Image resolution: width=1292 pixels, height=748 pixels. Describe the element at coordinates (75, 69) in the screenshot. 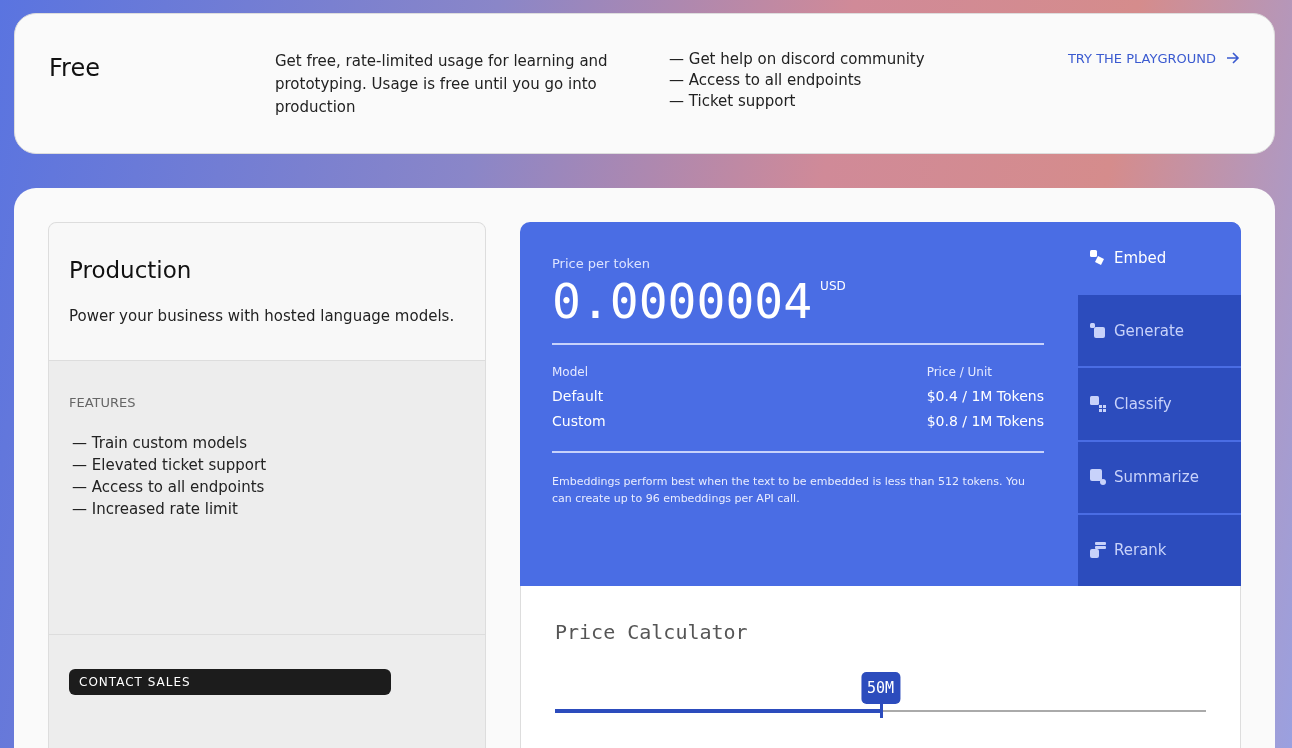

I see `plan-name: Free` at that location.